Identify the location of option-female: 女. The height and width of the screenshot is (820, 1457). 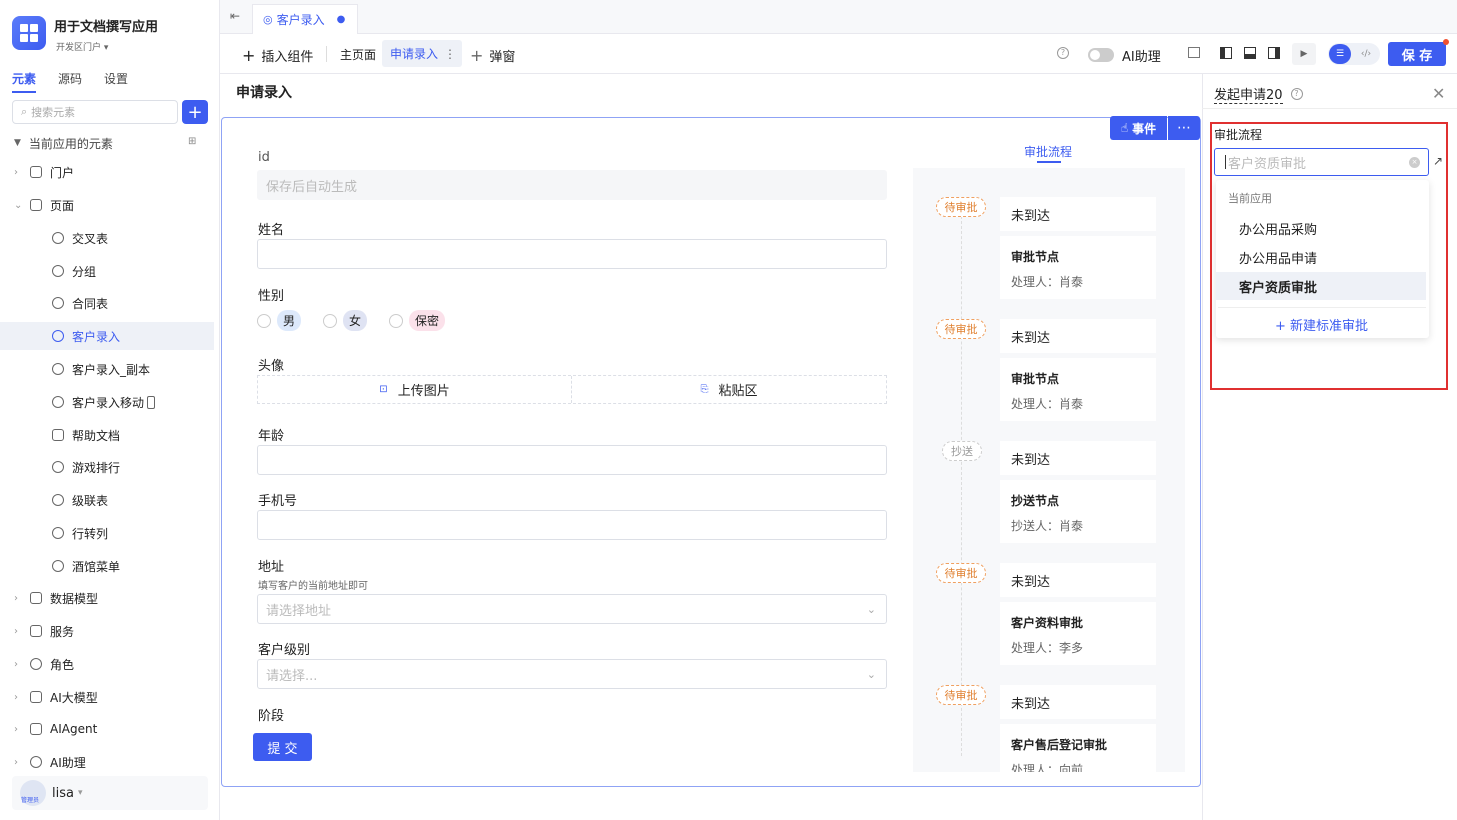
(355, 320).